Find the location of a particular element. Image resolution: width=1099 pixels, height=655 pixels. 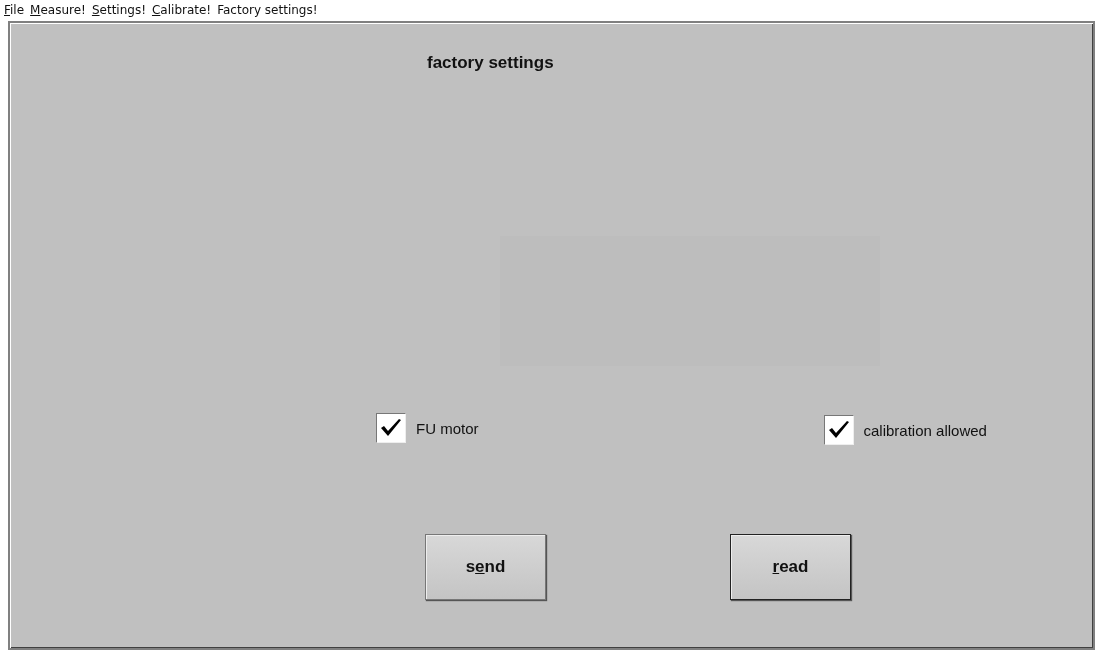

checkbox-label: calibration allowed is located at coordinates (925, 430).